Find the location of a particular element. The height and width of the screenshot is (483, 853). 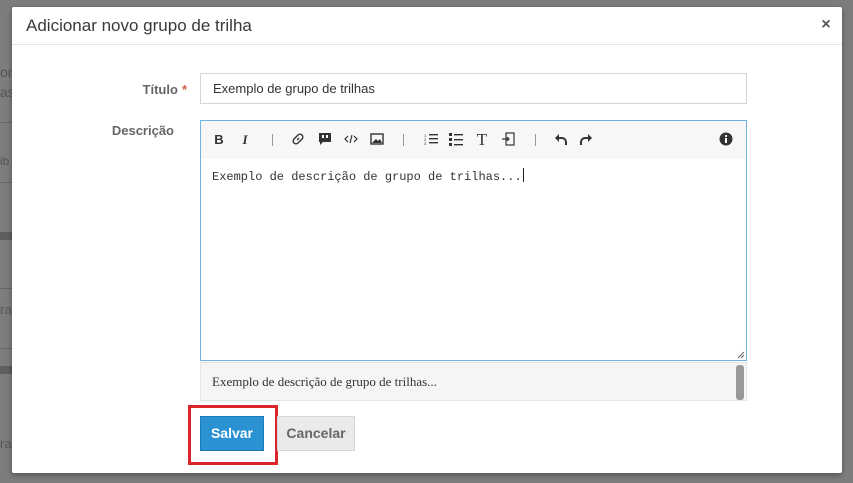

modal-header: Adicionar novo grupo de trilha × is located at coordinates (427, 26).